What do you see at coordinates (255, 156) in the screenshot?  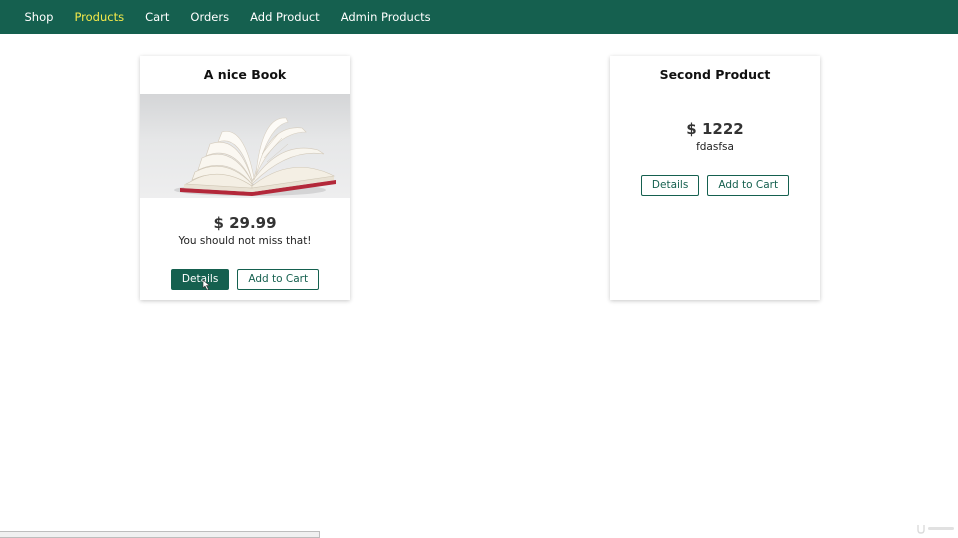 I see `open-book-image` at bounding box center [255, 156].